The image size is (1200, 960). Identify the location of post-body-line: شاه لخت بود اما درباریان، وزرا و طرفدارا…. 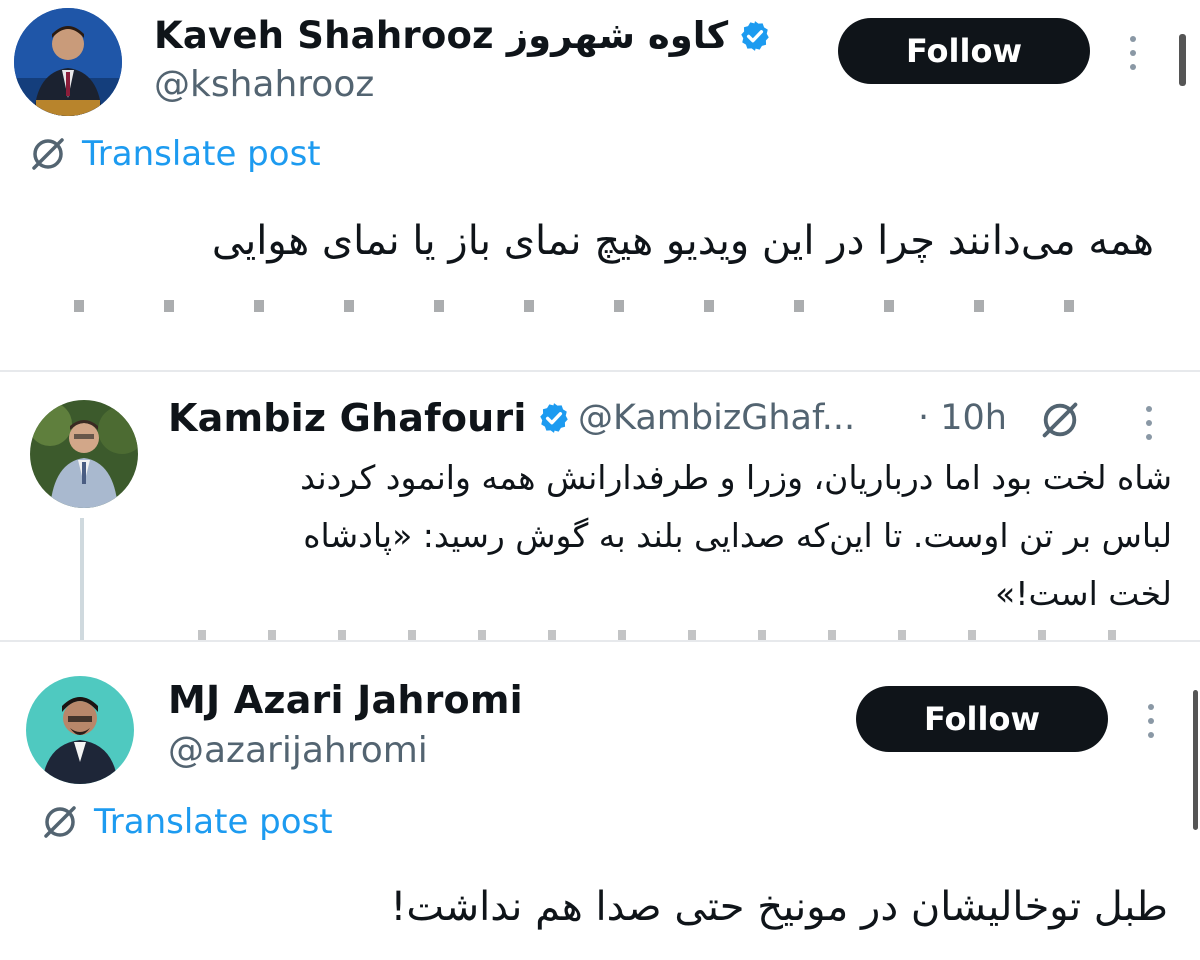
(736, 477).